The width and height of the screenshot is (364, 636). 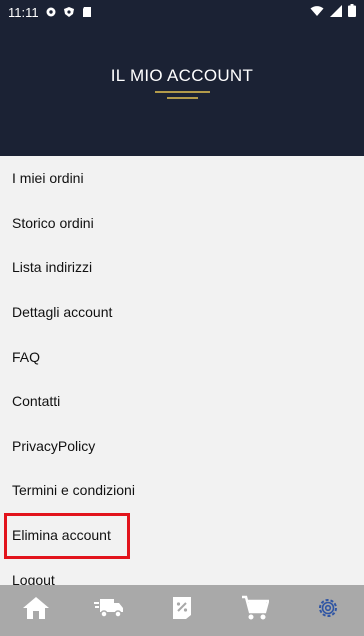 I want to click on menu-item-label: Dettagli account, so click(x=62, y=312).